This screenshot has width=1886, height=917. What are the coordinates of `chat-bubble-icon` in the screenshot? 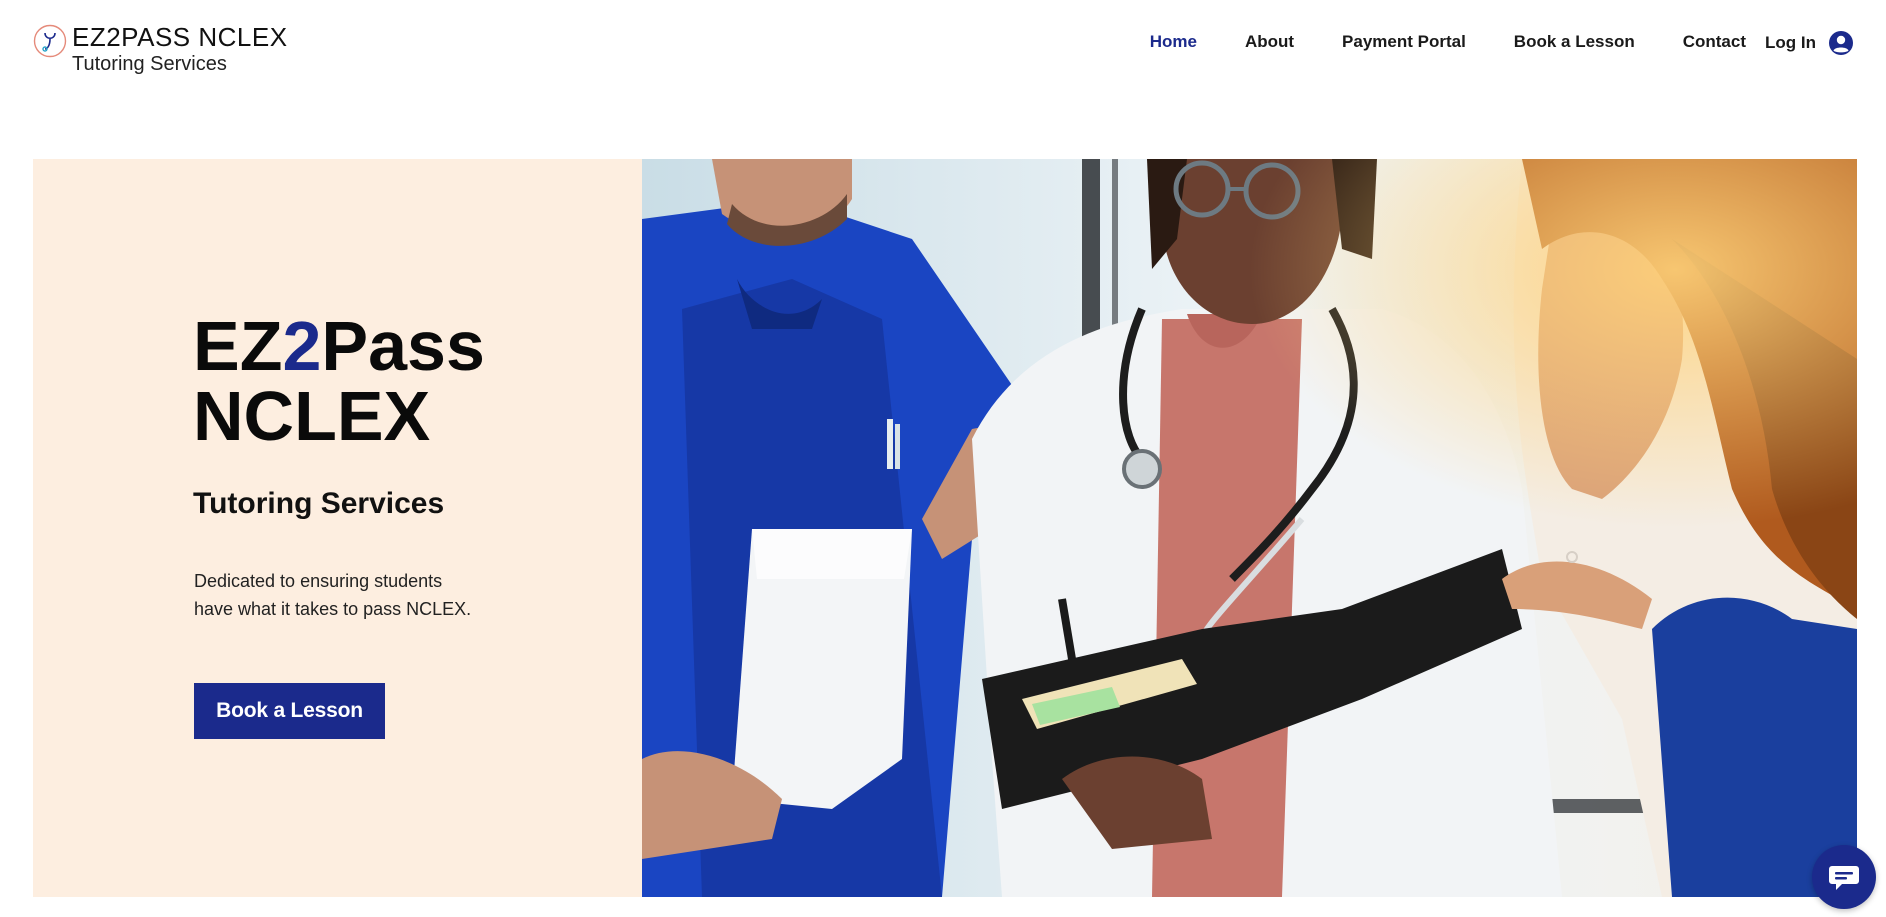 It's located at (1844, 878).